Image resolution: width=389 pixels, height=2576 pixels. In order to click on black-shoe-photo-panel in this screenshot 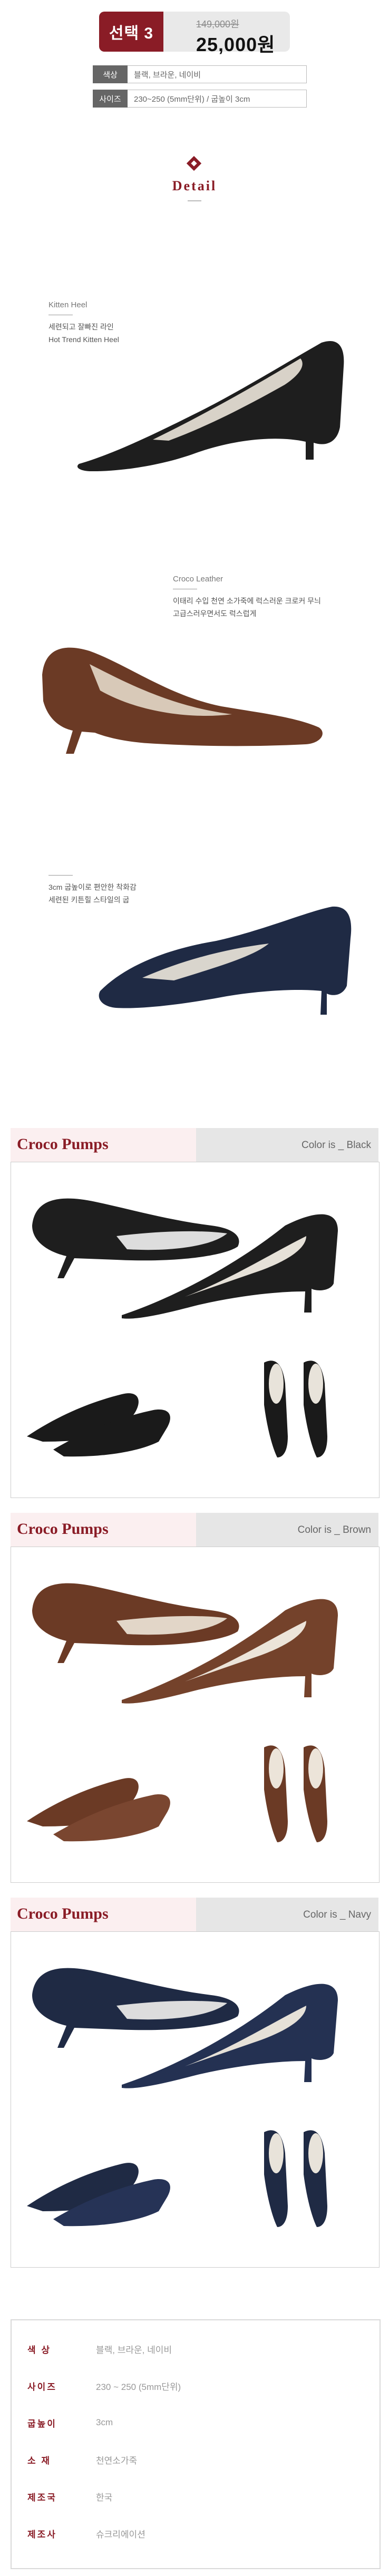, I will do `click(196, 1330)`.